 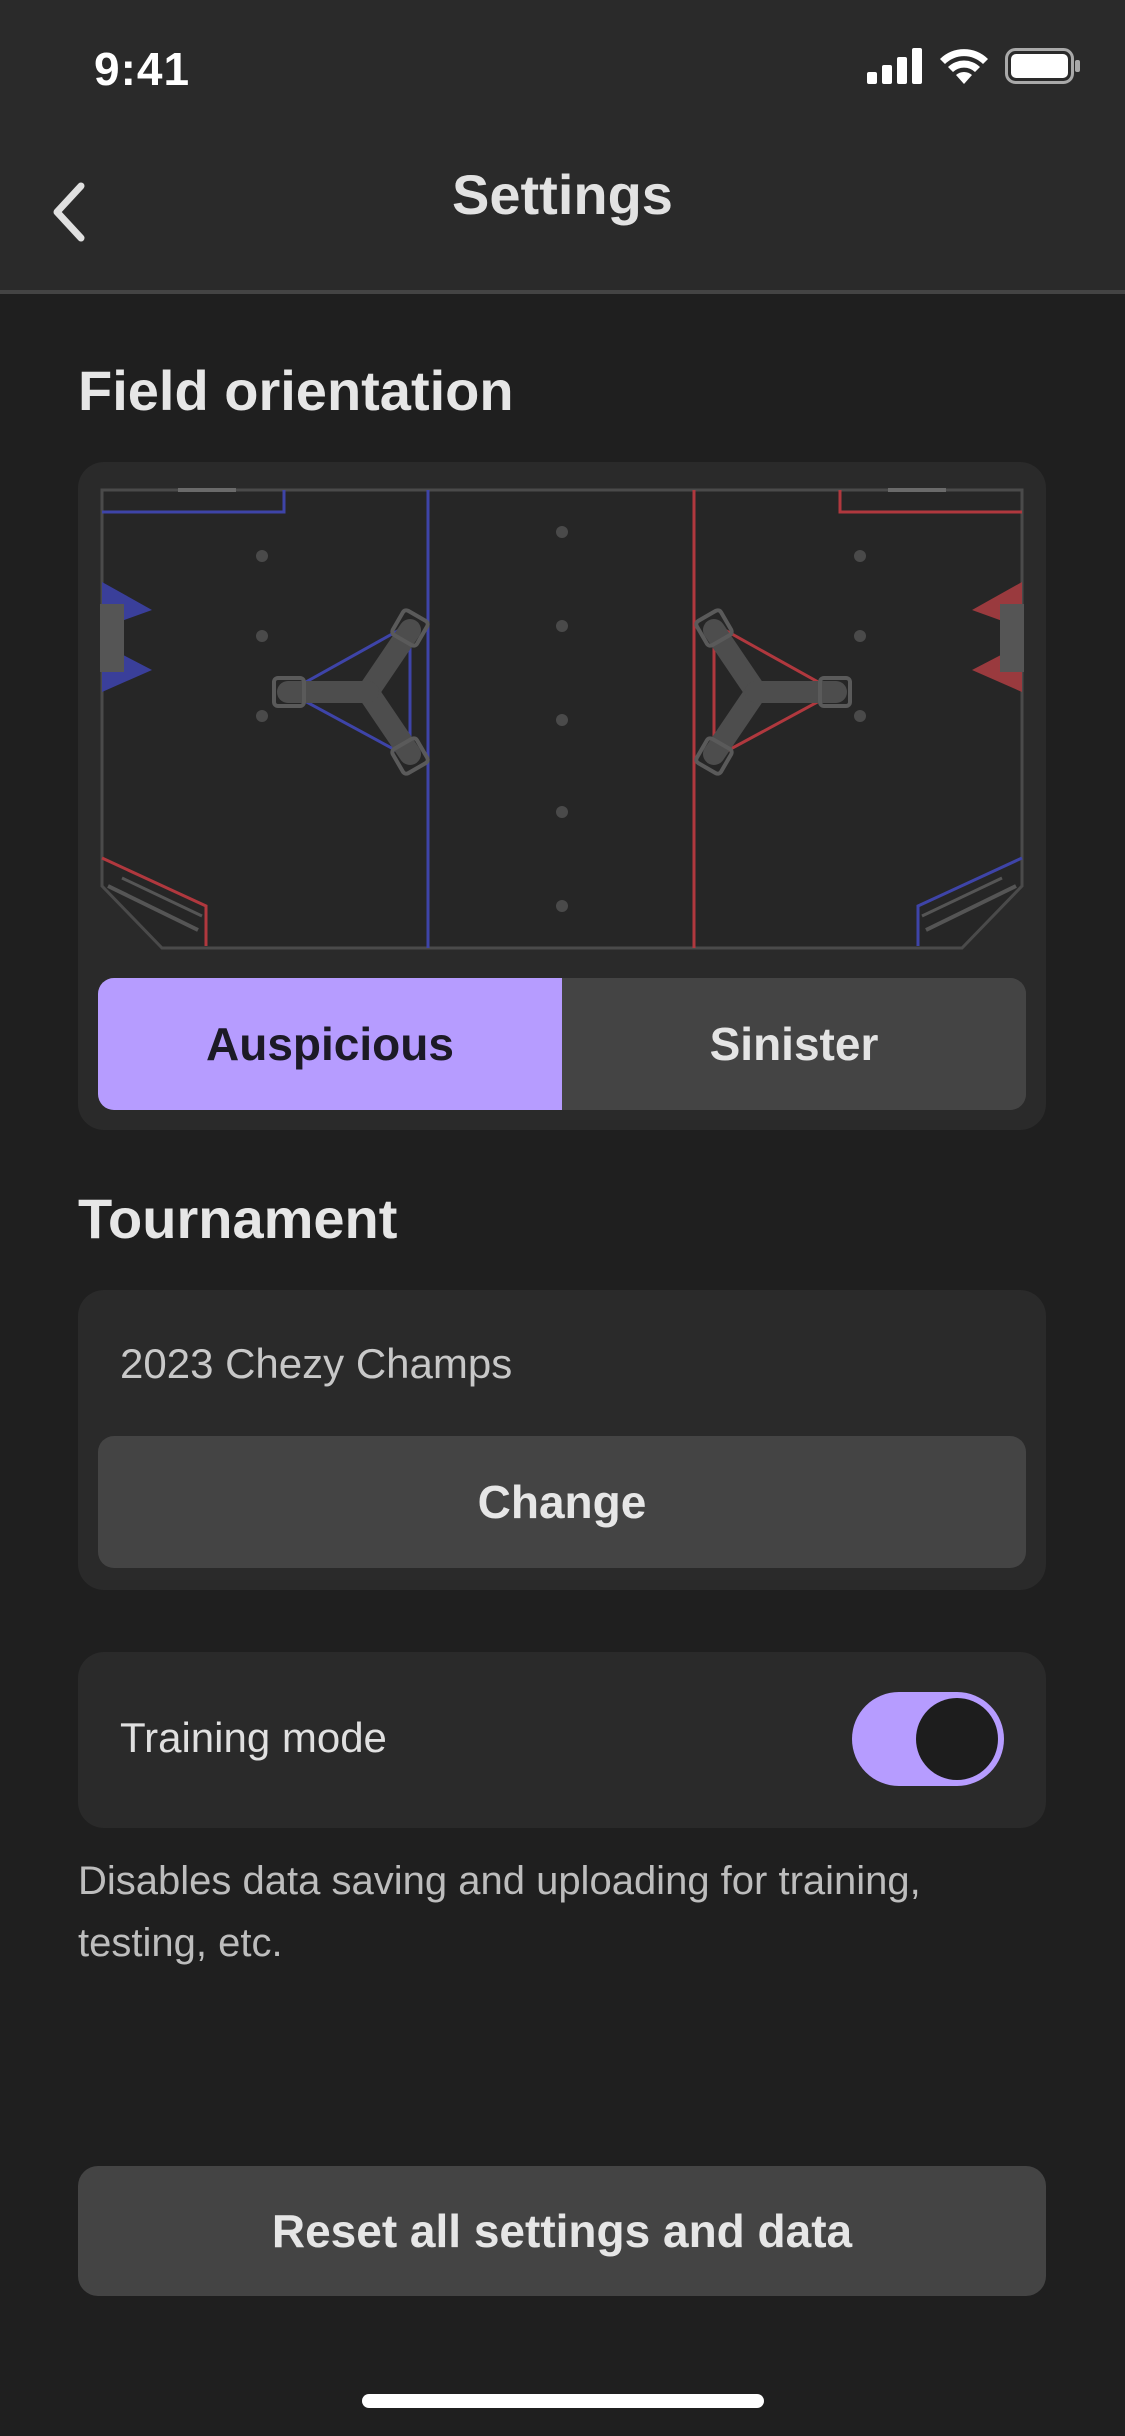 I want to click on training-mode-toggle, so click(x=928, y=1739).